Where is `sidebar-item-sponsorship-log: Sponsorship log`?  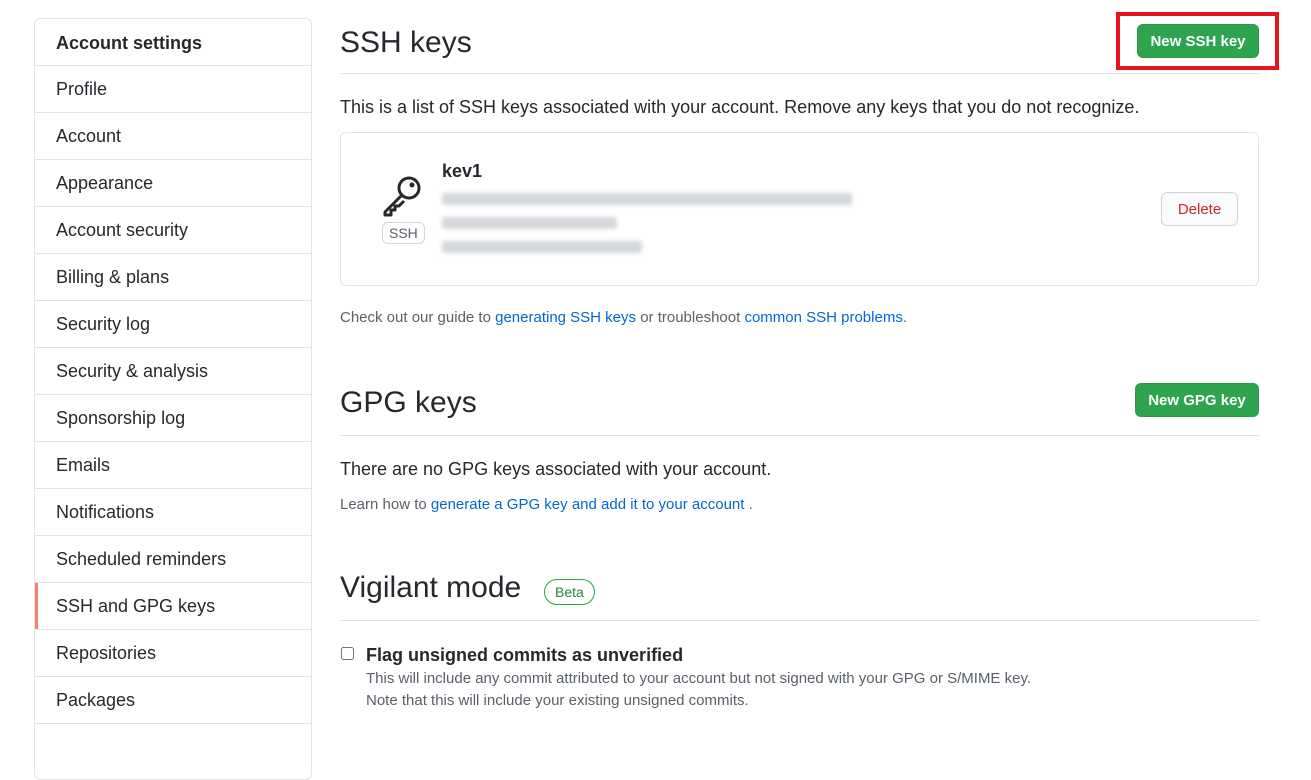
sidebar-item-sponsorship-log: Sponsorship log is located at coordinates (173, 418).